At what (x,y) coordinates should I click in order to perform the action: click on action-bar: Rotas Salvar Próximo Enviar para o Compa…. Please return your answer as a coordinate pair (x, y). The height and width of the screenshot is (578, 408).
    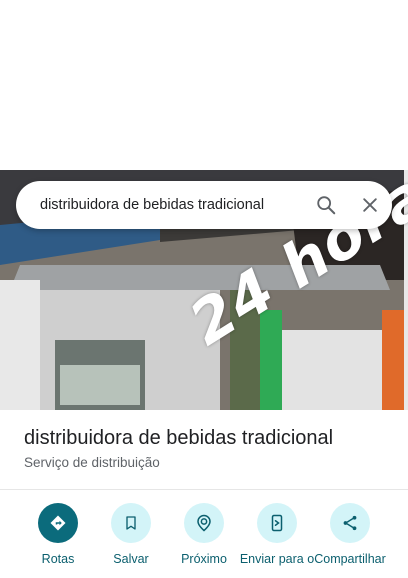
    Looking at the image, I should click on (204, 540).